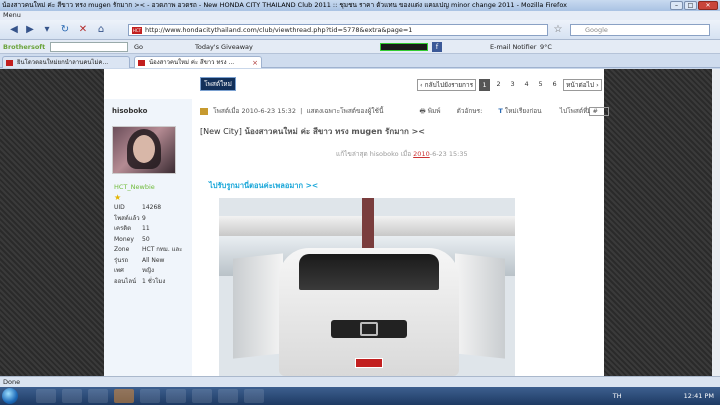 The image size is (720, 405). What do you see at coordinates (554, 85) in the screenshot?
I see `page-6: 6` at bounding box center [554, 85].